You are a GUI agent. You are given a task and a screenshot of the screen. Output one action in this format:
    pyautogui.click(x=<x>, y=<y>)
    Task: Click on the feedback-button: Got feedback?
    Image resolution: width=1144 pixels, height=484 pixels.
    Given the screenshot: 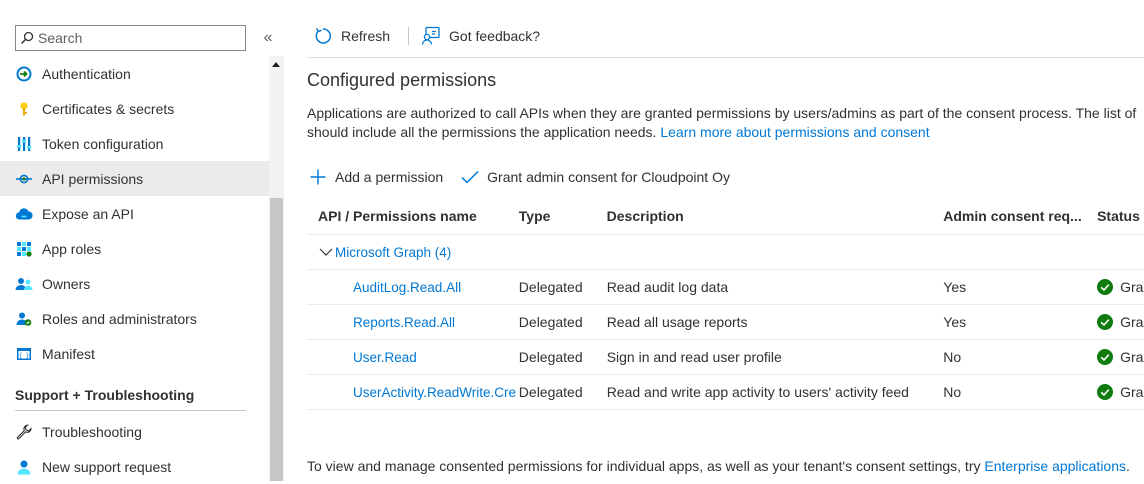 What is the action you would take?
    pyautogui.click(x=482, y=36)
    